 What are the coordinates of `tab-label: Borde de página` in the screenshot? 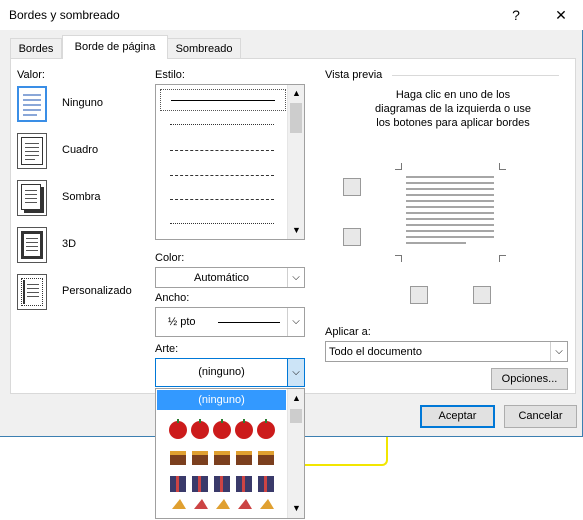 It's located at (115, 47).